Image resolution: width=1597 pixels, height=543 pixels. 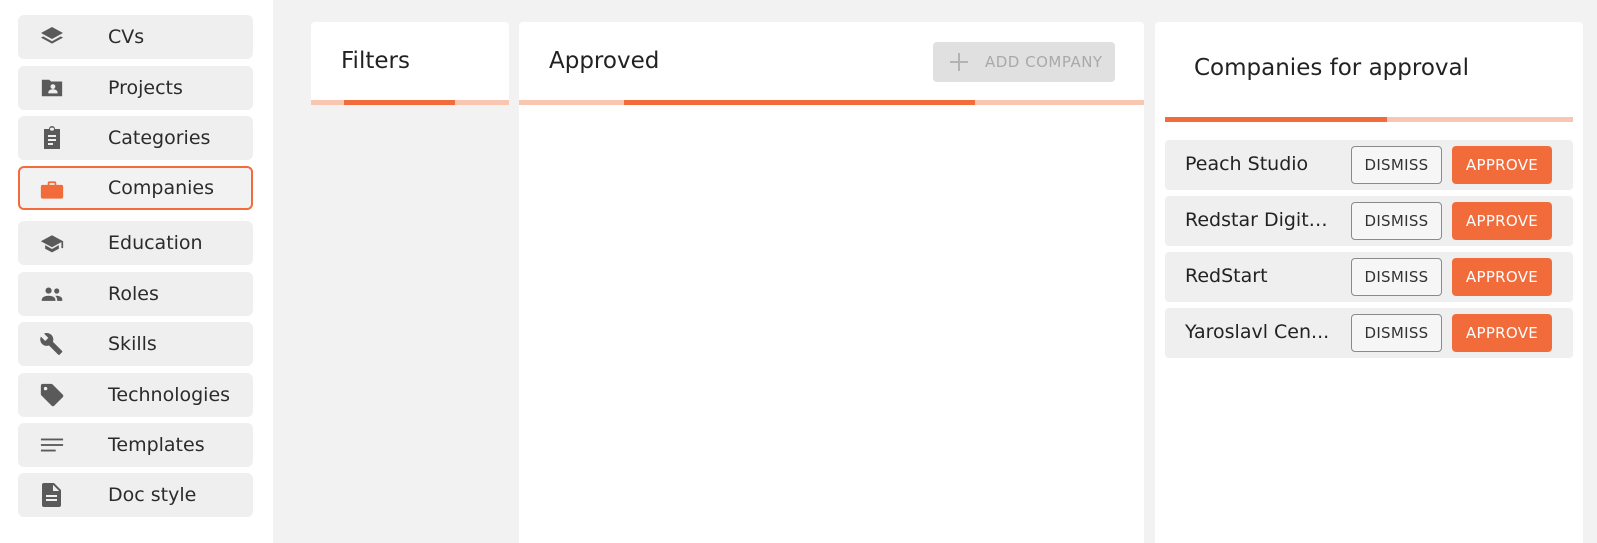 I want to click on sidebar-item-projects: Projects, so click(x=135, y=88).